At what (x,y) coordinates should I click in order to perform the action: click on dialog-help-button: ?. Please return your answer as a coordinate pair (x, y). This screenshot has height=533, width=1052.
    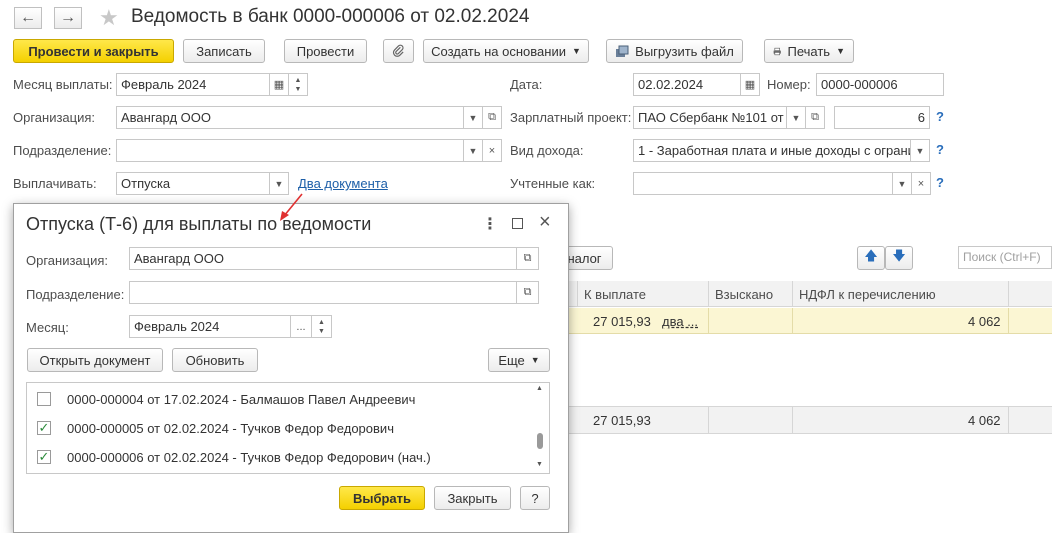
    Looking at the image, I should click on (535, 498).